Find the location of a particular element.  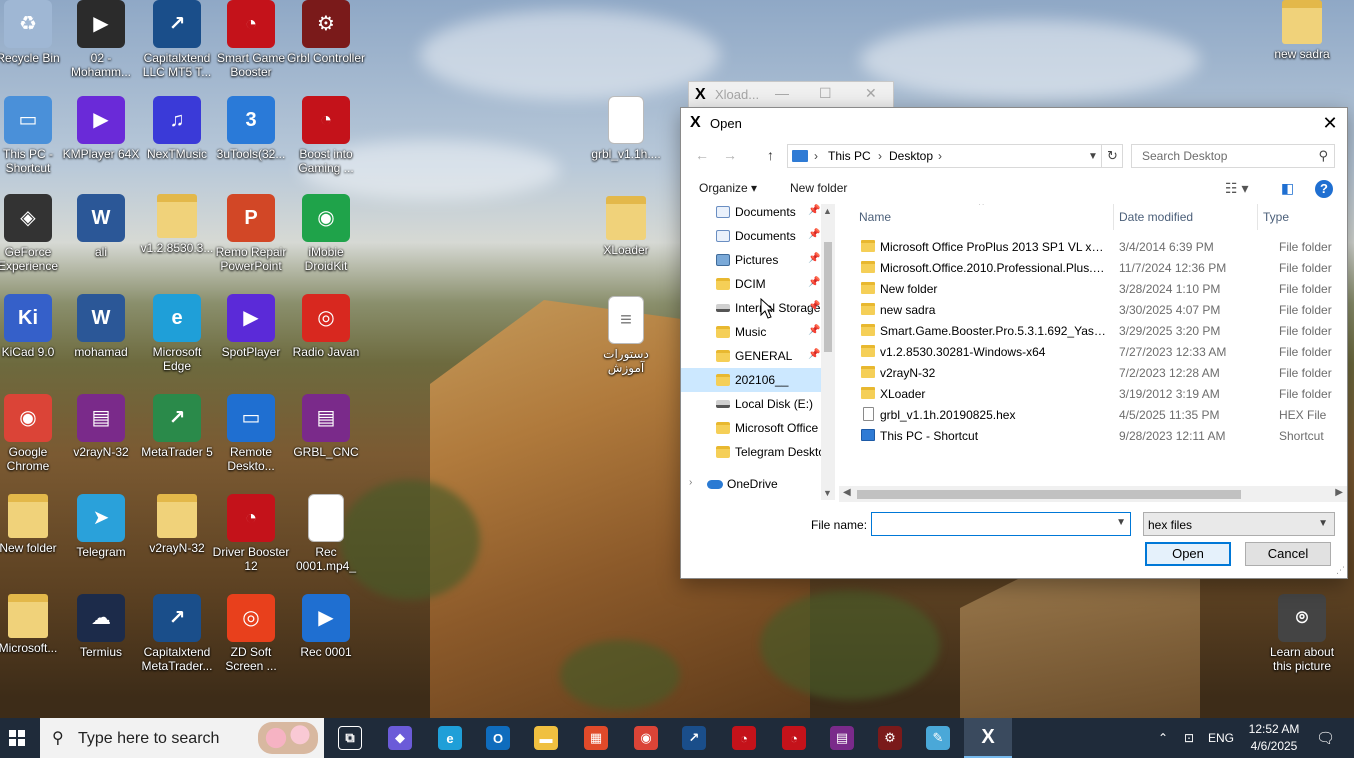

desktop-shortcut: ▤ GRBL_CNC is located at coordinates (326, 426).